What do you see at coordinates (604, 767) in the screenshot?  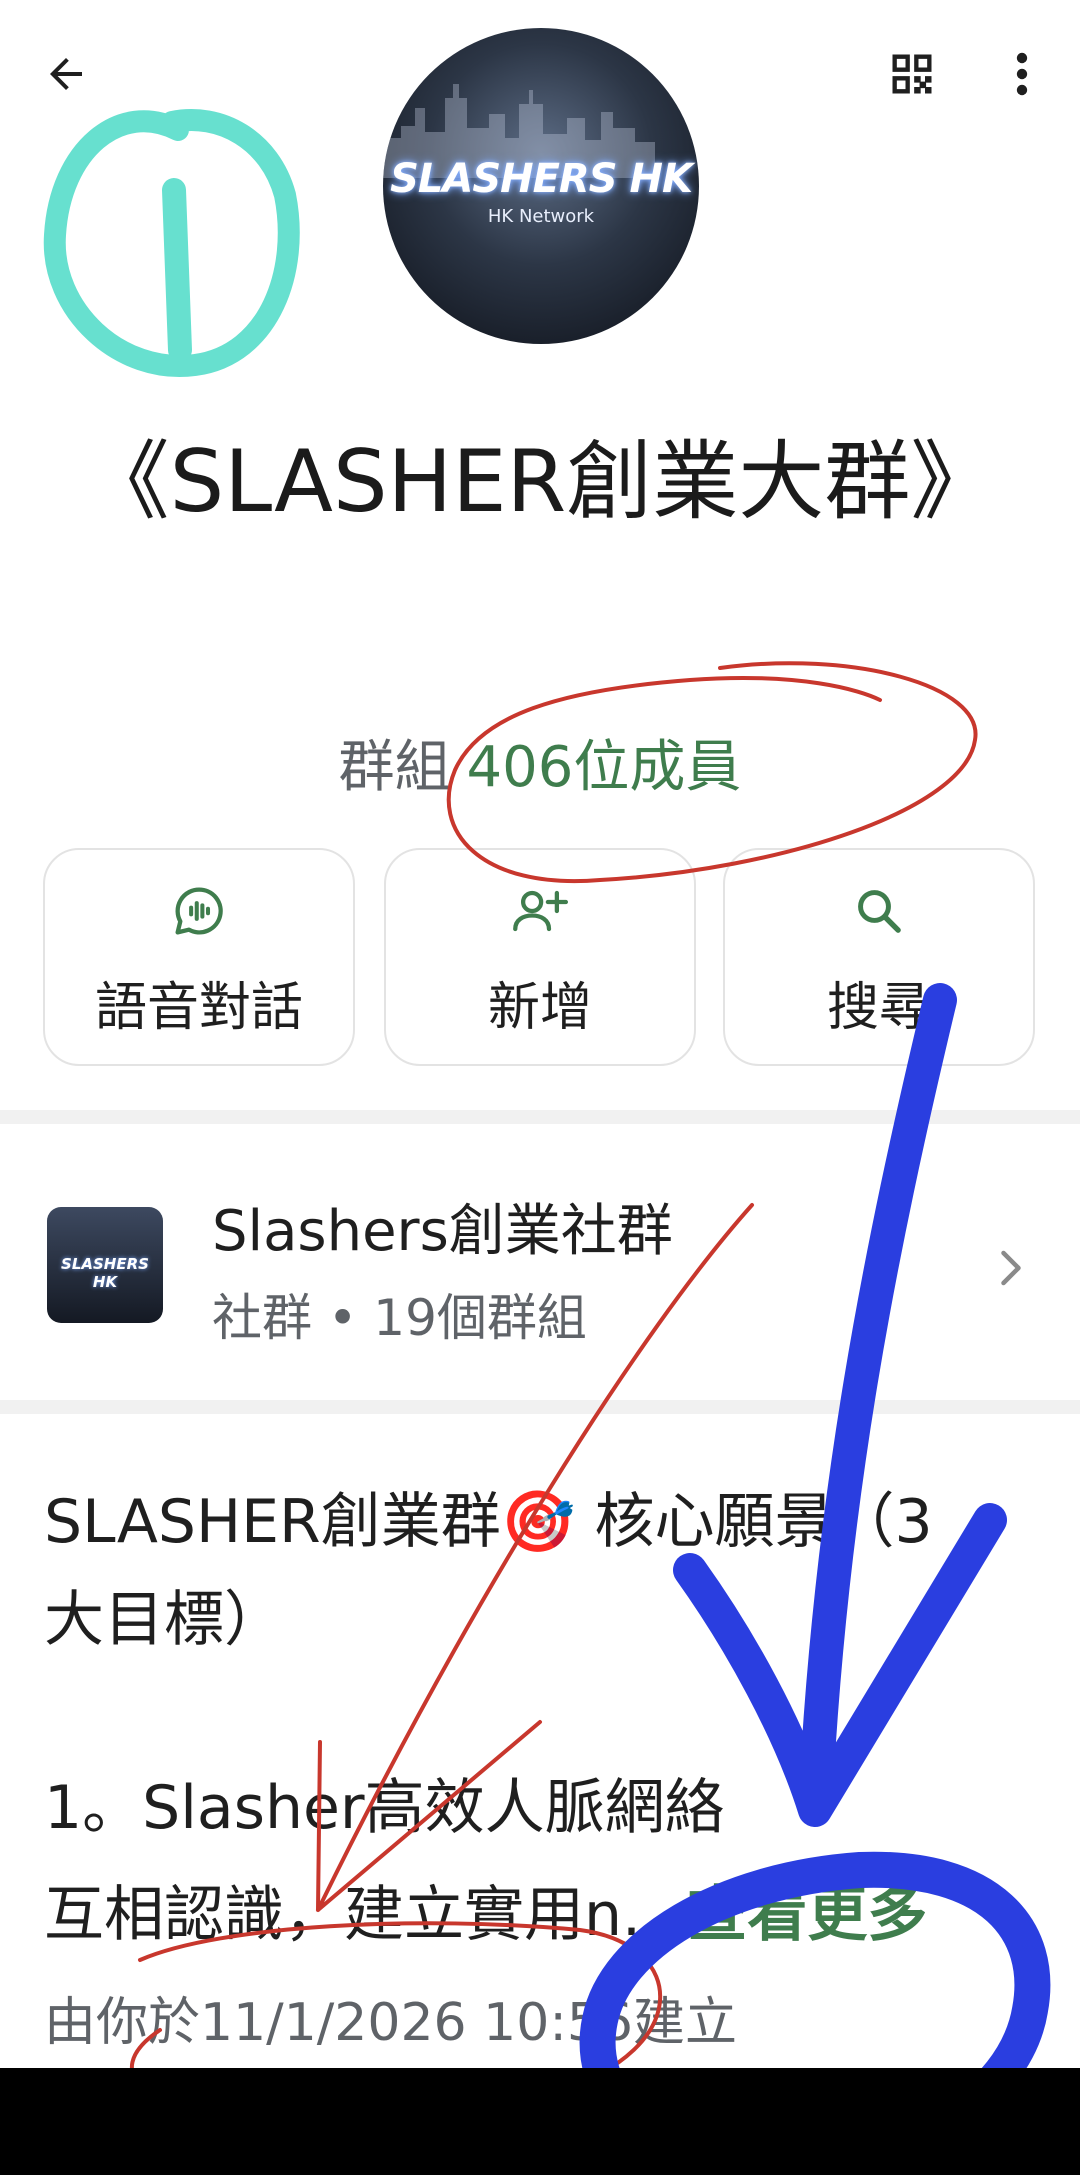 I see `member-count-link: 406位成員` at bounding box center [604, 767].